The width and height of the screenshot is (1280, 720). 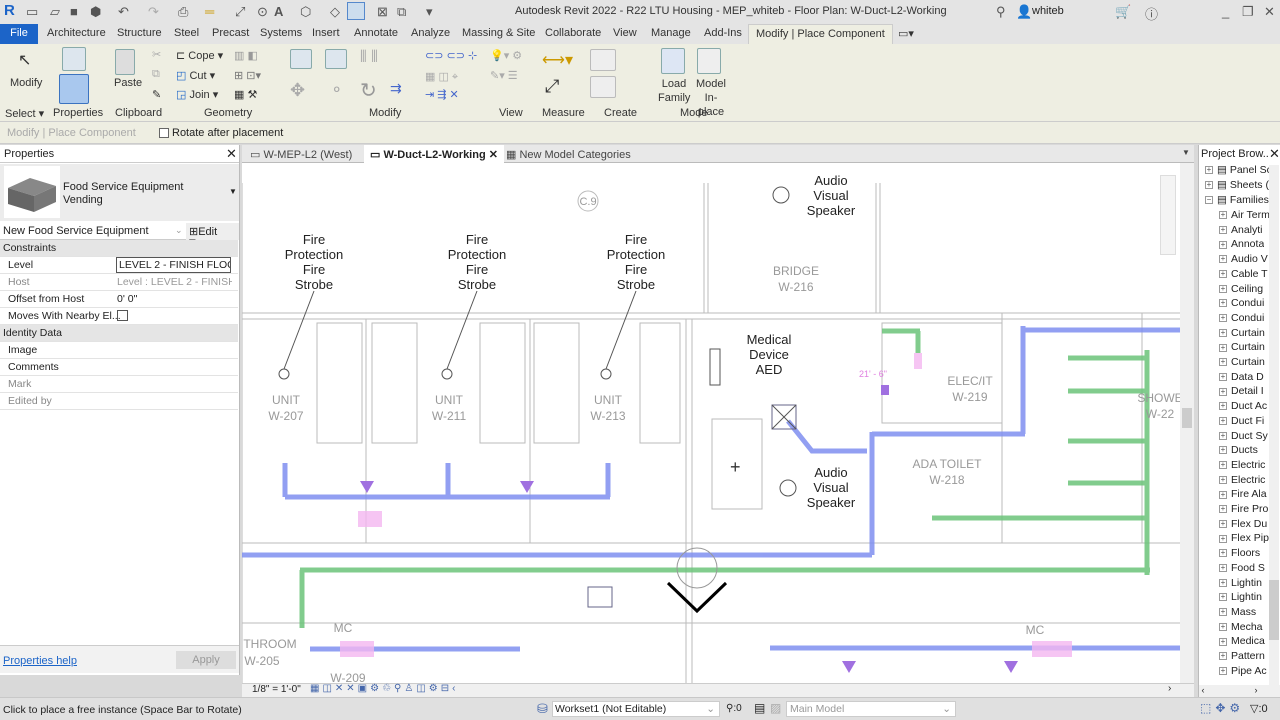 What do you see at coordinates (278, 11) in the screenshot?
I see `text-icon: A` at bounding box center [278, 11].